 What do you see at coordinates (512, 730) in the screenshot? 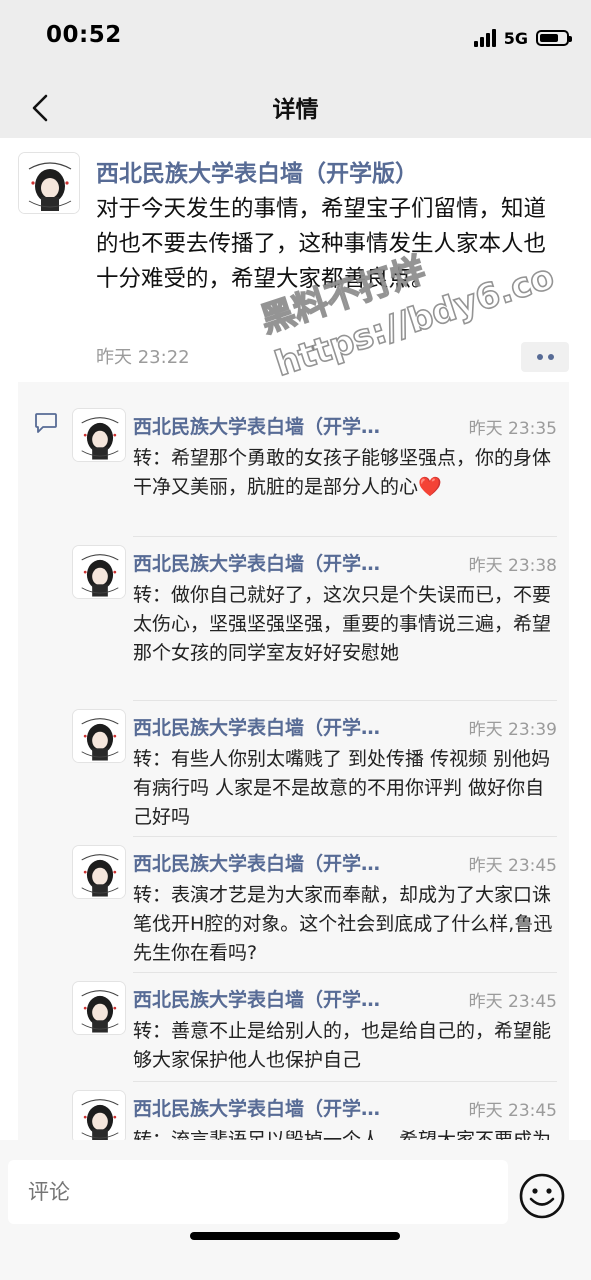
I see `comment-time: 昨天 23:39` at bounding box center [512, 730].